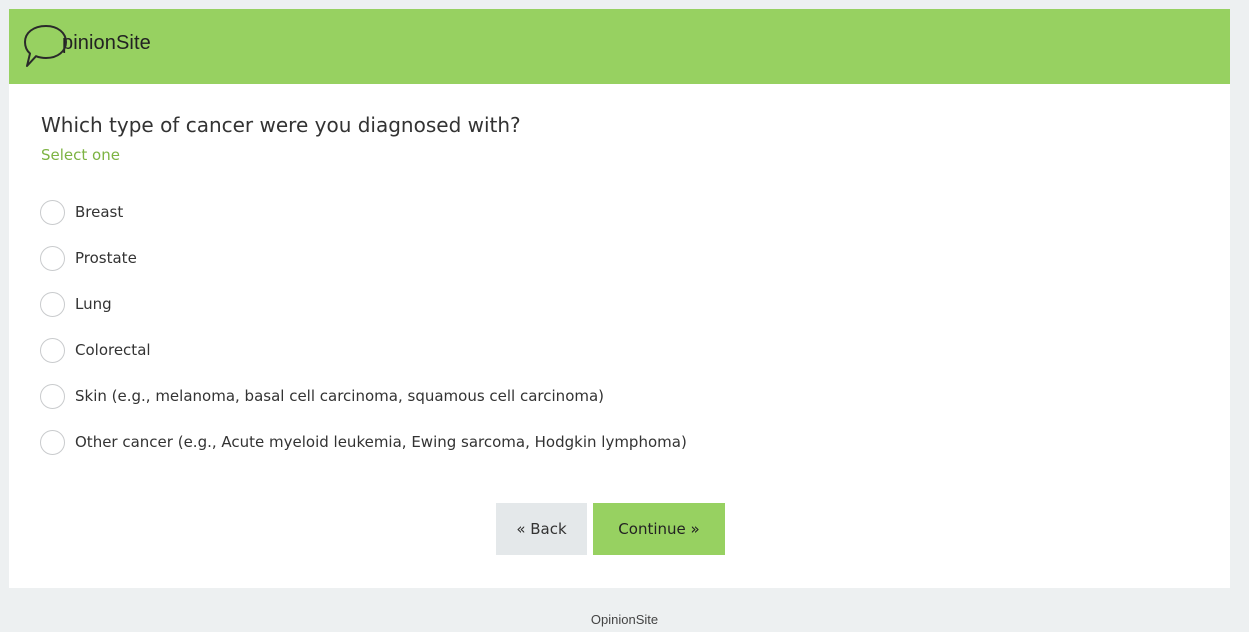 Image resolution: width=1249 pixels, height=632 pixels. I want to click on option-label: Lung, so click(93, 304).